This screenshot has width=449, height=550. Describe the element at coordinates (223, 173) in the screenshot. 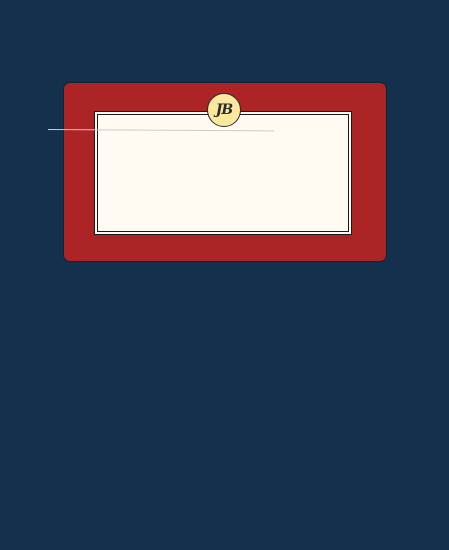

I see `label-border` at that location.